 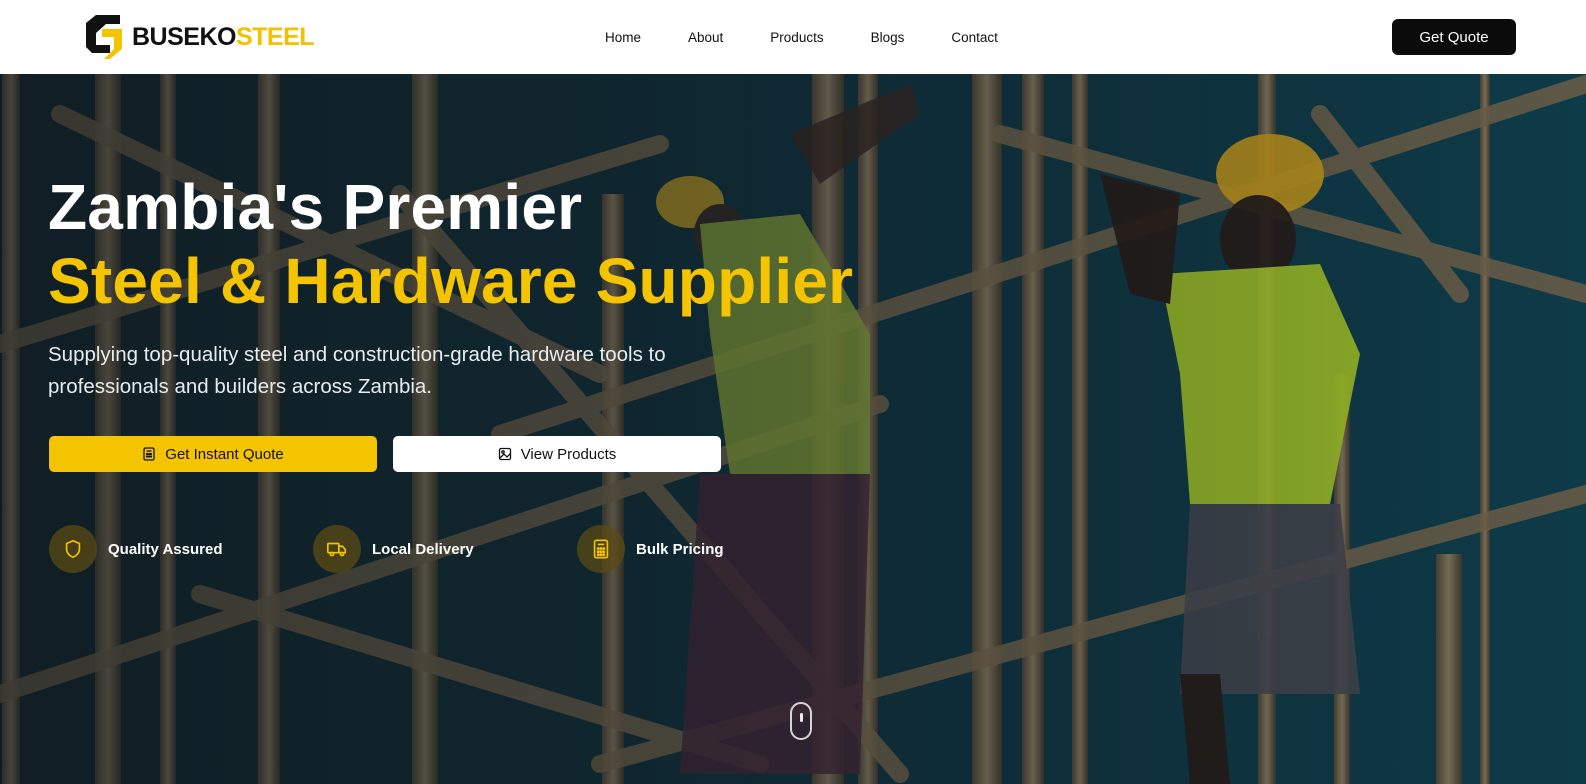 What do you see at coordinates (801, 717) in the screenshot?
I see `scroll-indicator-dot` at bounding box center [801, 717].